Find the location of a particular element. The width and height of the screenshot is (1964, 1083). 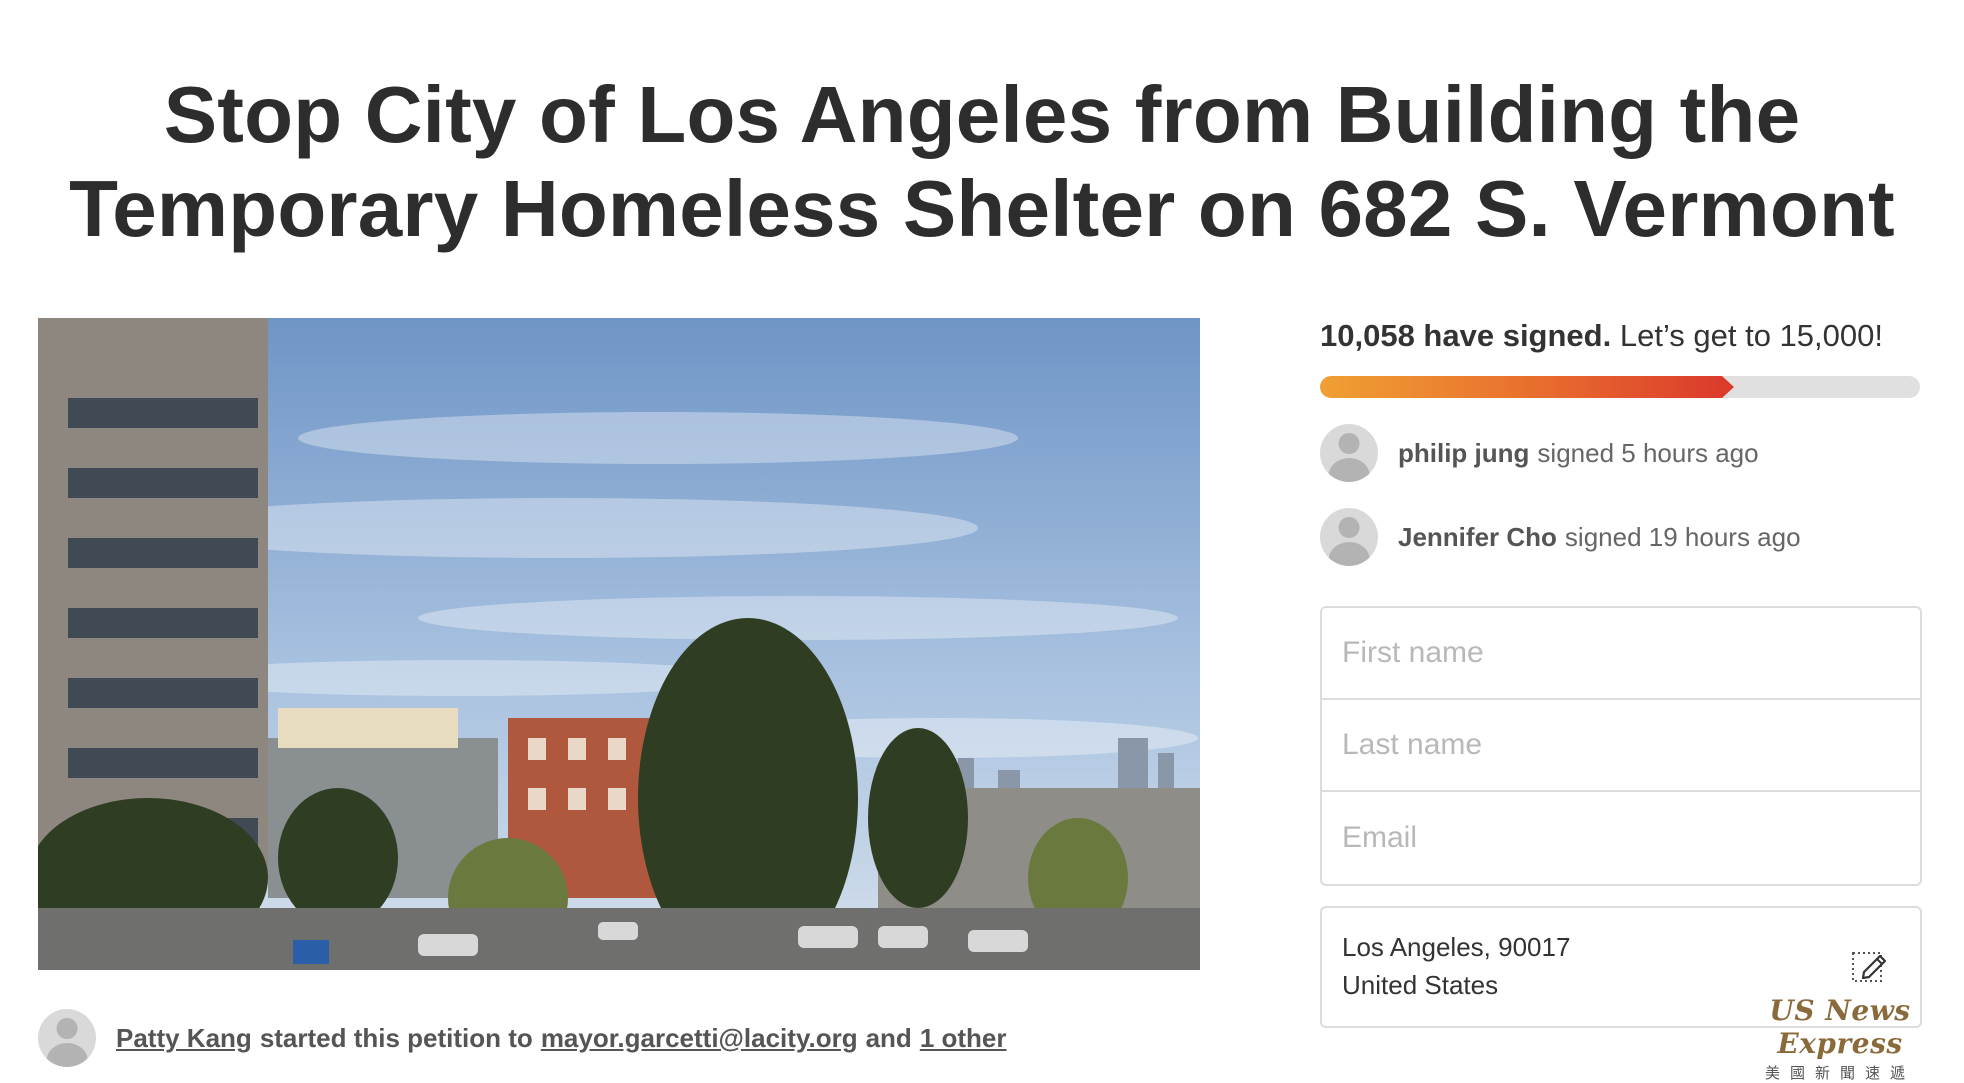

signature-goal-text: Let’s get to 15,000! is located at coordinates (1751, 335).